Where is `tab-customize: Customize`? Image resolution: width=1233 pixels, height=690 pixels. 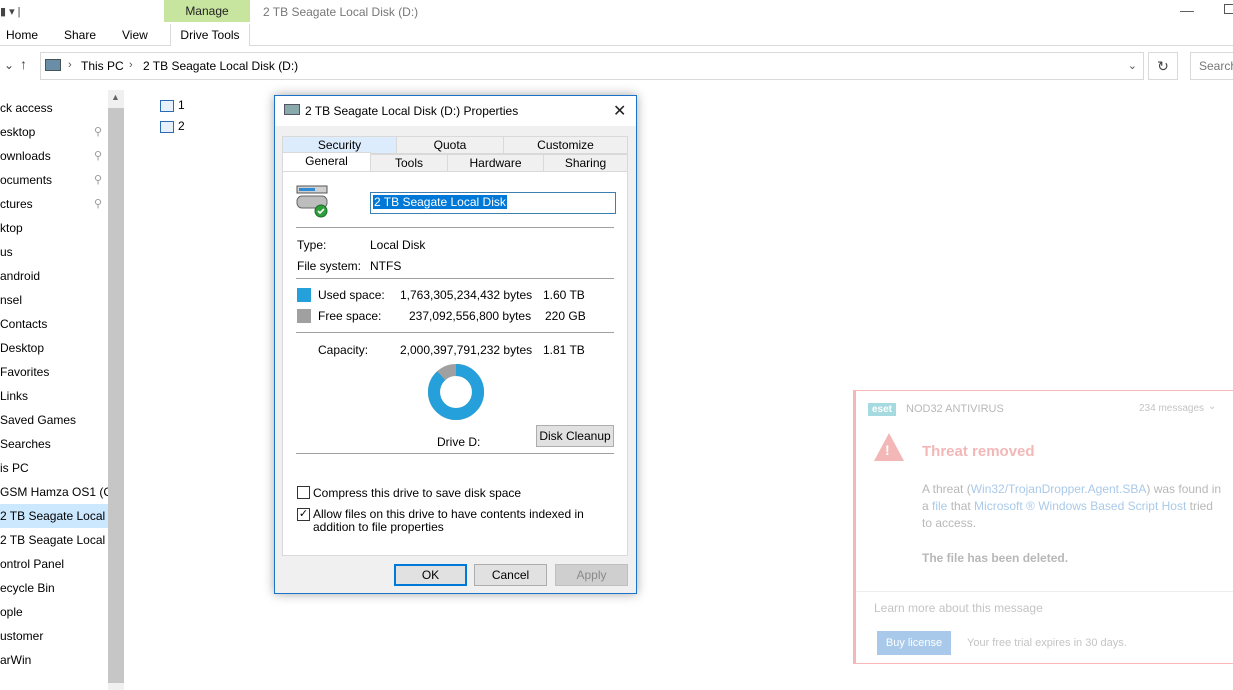
tab-customize: Customize is located at coordinates (565, 145).